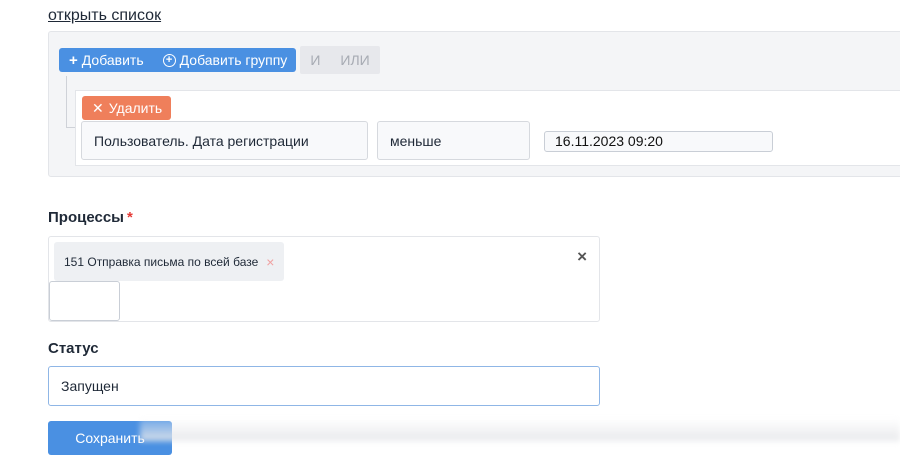  I want to click on rule-operator-select: меньше, so click(453, 140).